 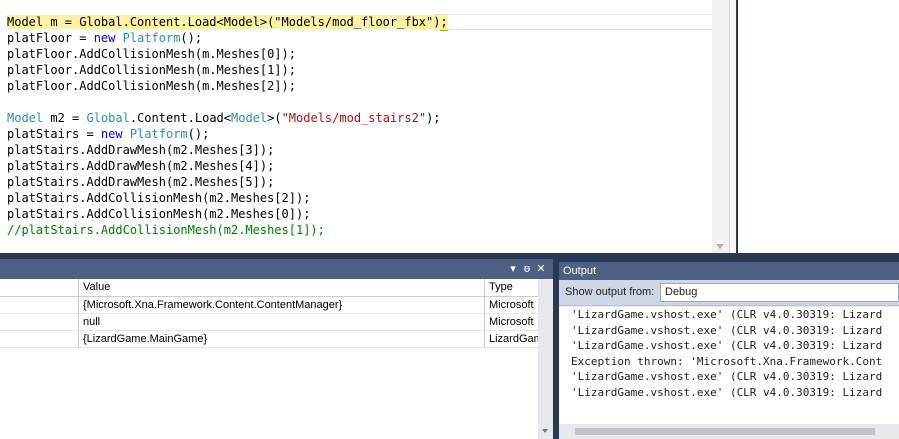 What do you see at coordinates (356, 182) in the screenshot?
I see `code-line: platStairs.AddDrawMesh(m2.Meshes[5]);` at bounding box center [356, 182].